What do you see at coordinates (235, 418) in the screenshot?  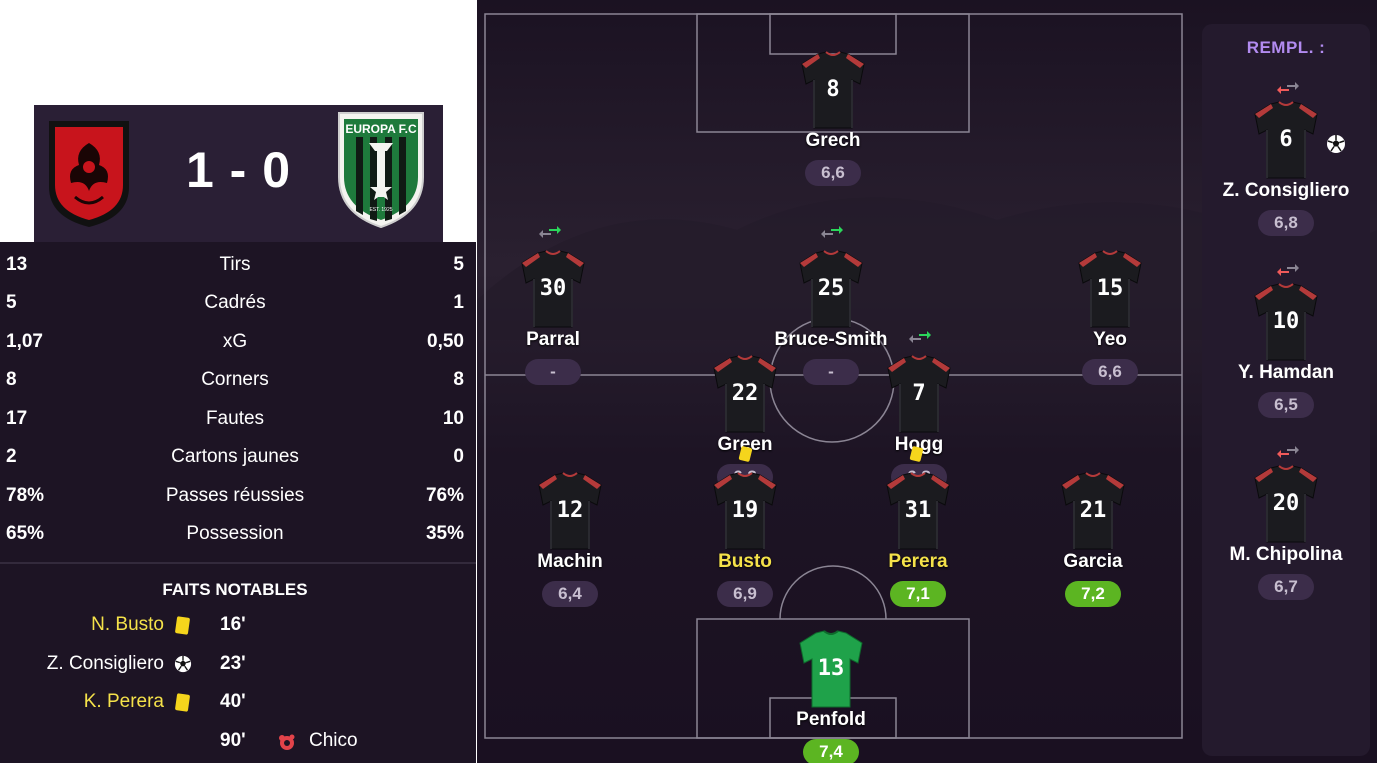 I see `stat-label: Fautes` at bounding box center [235, 418].